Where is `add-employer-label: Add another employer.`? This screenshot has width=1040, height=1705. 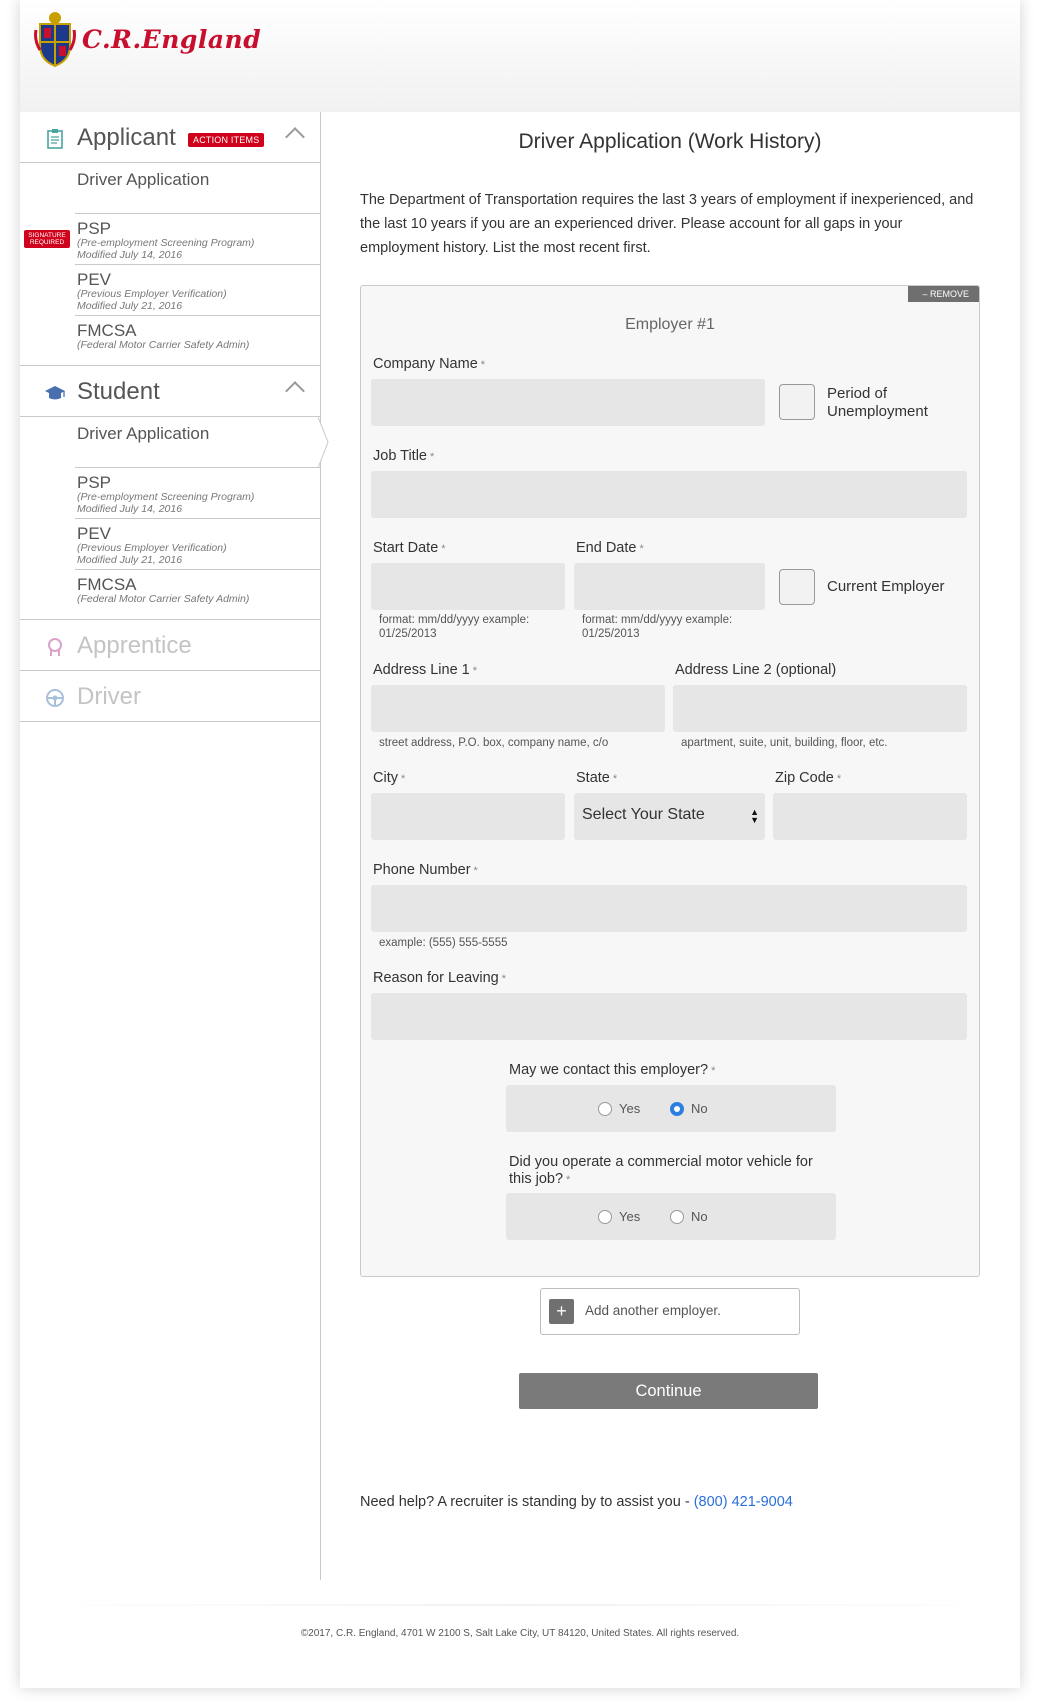
add-employer-label: Add another employer. is located at coordinates (653, 1310).